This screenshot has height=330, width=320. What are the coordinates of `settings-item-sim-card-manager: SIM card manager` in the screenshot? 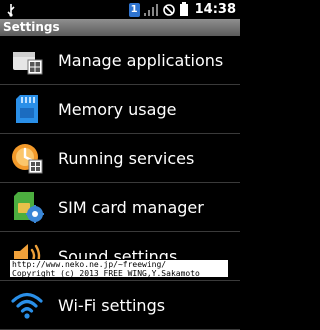 It's located at (120, 207).